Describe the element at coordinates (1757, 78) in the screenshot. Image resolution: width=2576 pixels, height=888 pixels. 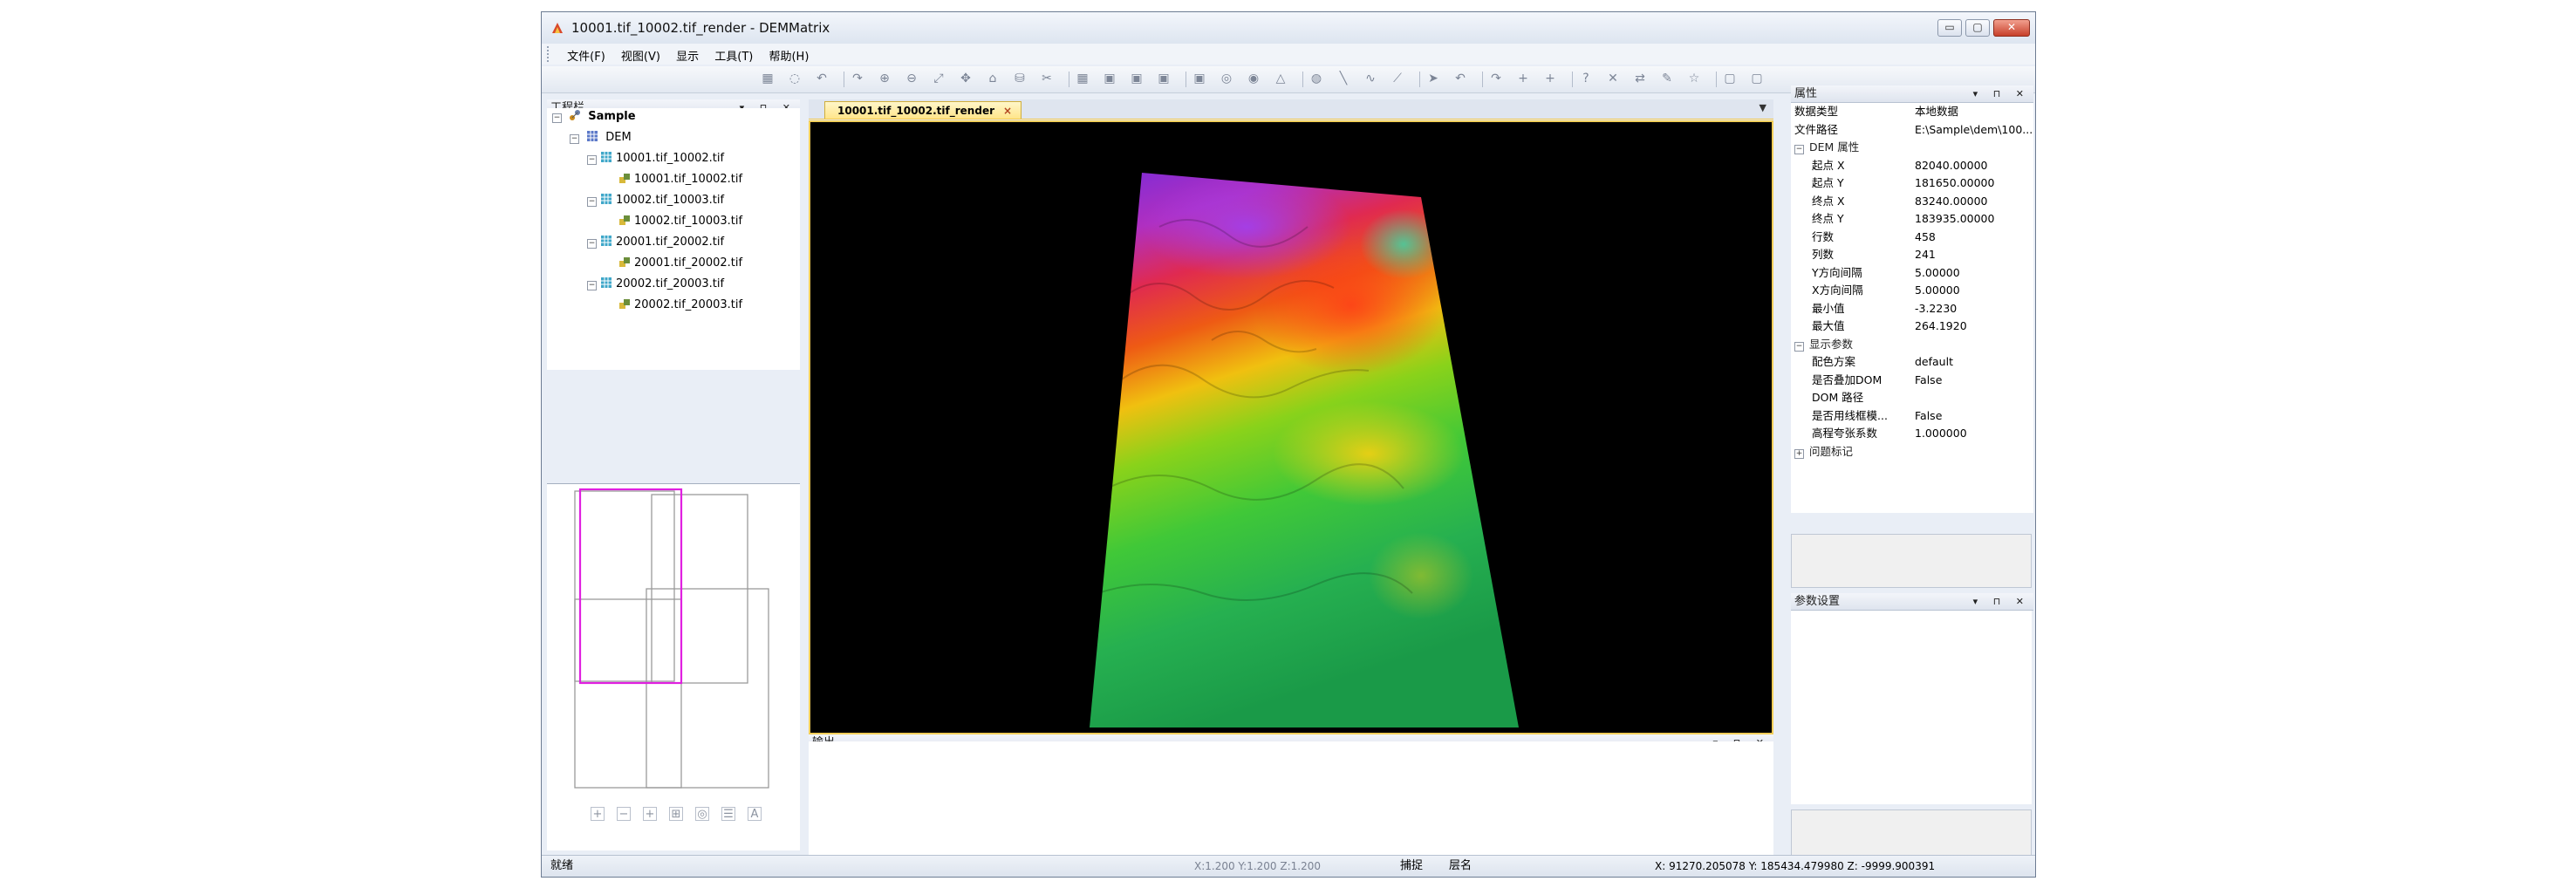
I see `frame2-icon: ▢` at that location.